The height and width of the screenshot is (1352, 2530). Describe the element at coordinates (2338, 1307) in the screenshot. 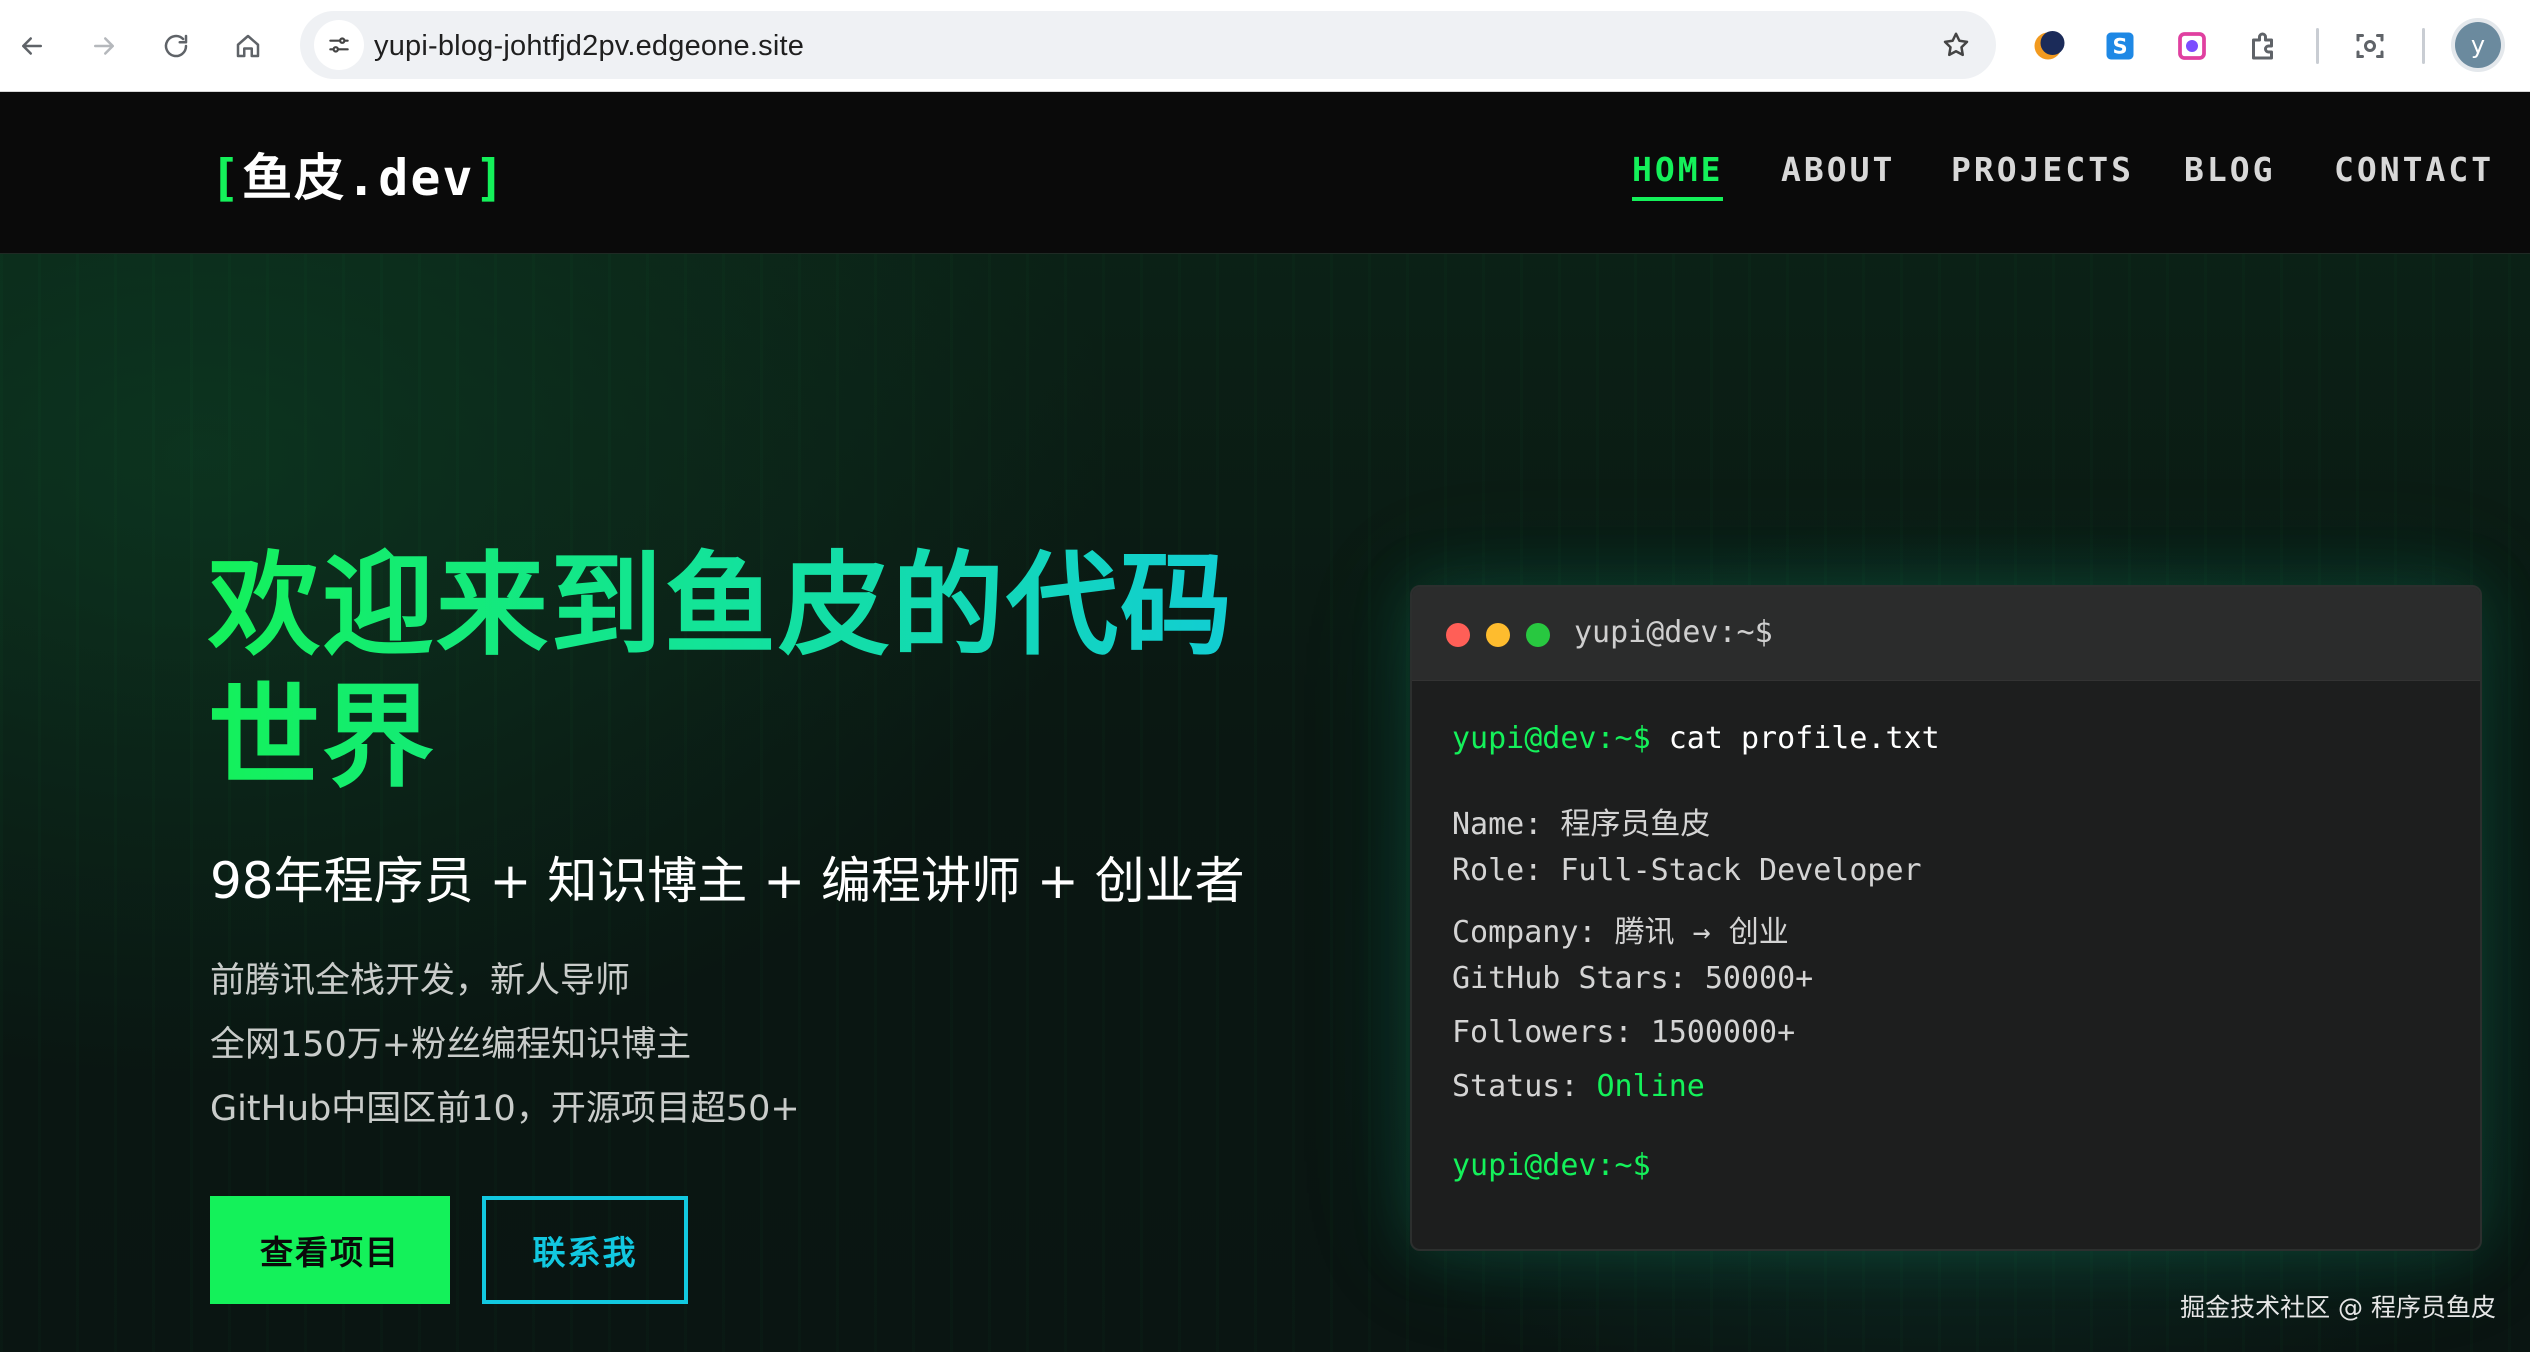

I see `watermark: 掘金技术社区 @ 程序员鱼皮` at that location.